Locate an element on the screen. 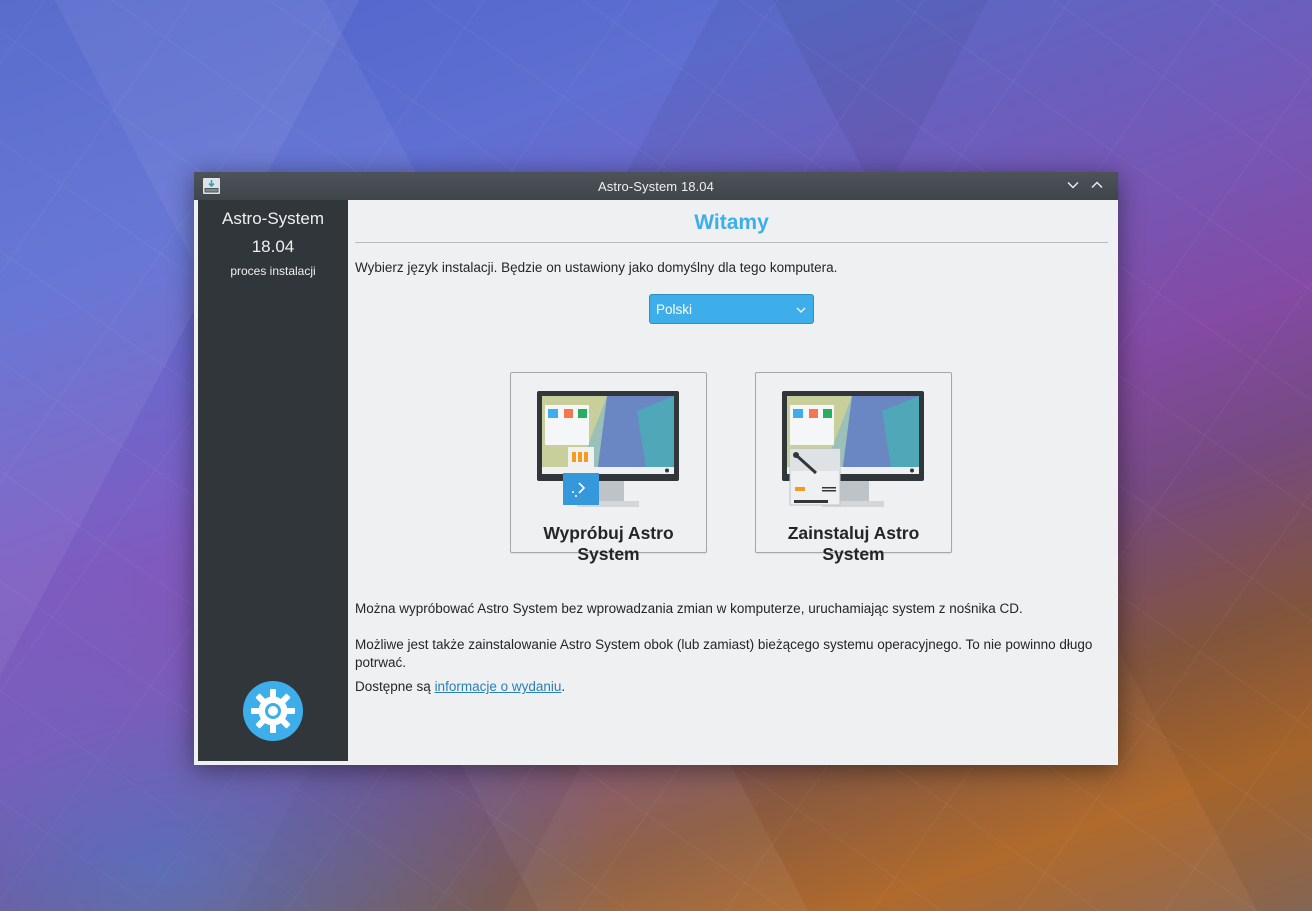 The width and height of the screenshot is (1312, 911). language-selected-value: Polski is located at coordinates (674, 309).